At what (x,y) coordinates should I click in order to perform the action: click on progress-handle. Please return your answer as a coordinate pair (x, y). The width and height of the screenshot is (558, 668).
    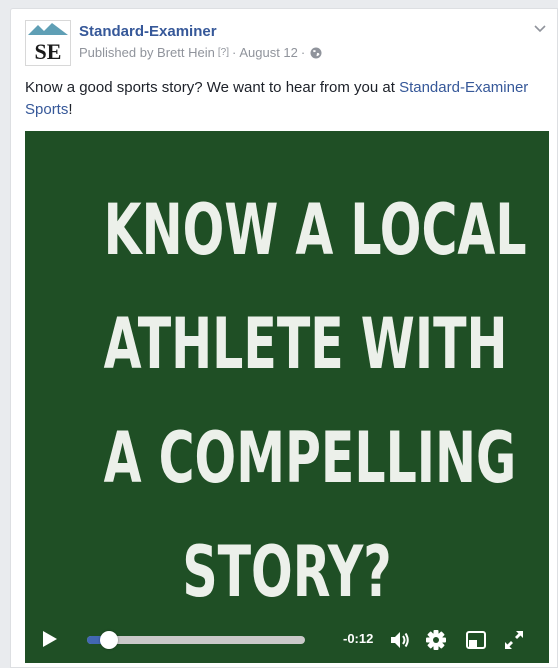
    Looking at the image, I should click on (108, 640).